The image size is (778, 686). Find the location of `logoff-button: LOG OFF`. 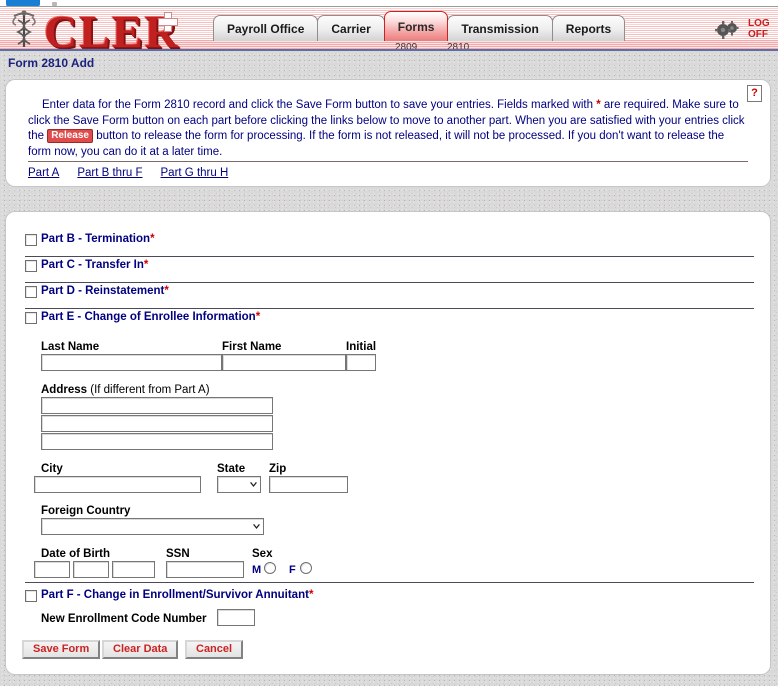

logoff-button: LOG OFF is located at coordinates (759, 29).